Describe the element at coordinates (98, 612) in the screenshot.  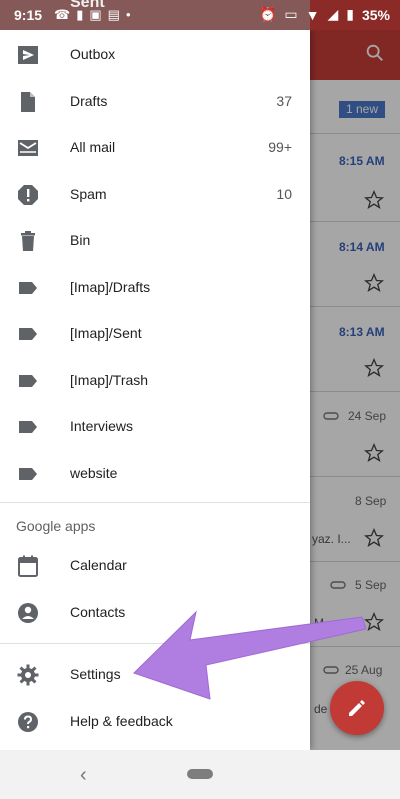
I see `drawer-item-label: Contacts` at that location.